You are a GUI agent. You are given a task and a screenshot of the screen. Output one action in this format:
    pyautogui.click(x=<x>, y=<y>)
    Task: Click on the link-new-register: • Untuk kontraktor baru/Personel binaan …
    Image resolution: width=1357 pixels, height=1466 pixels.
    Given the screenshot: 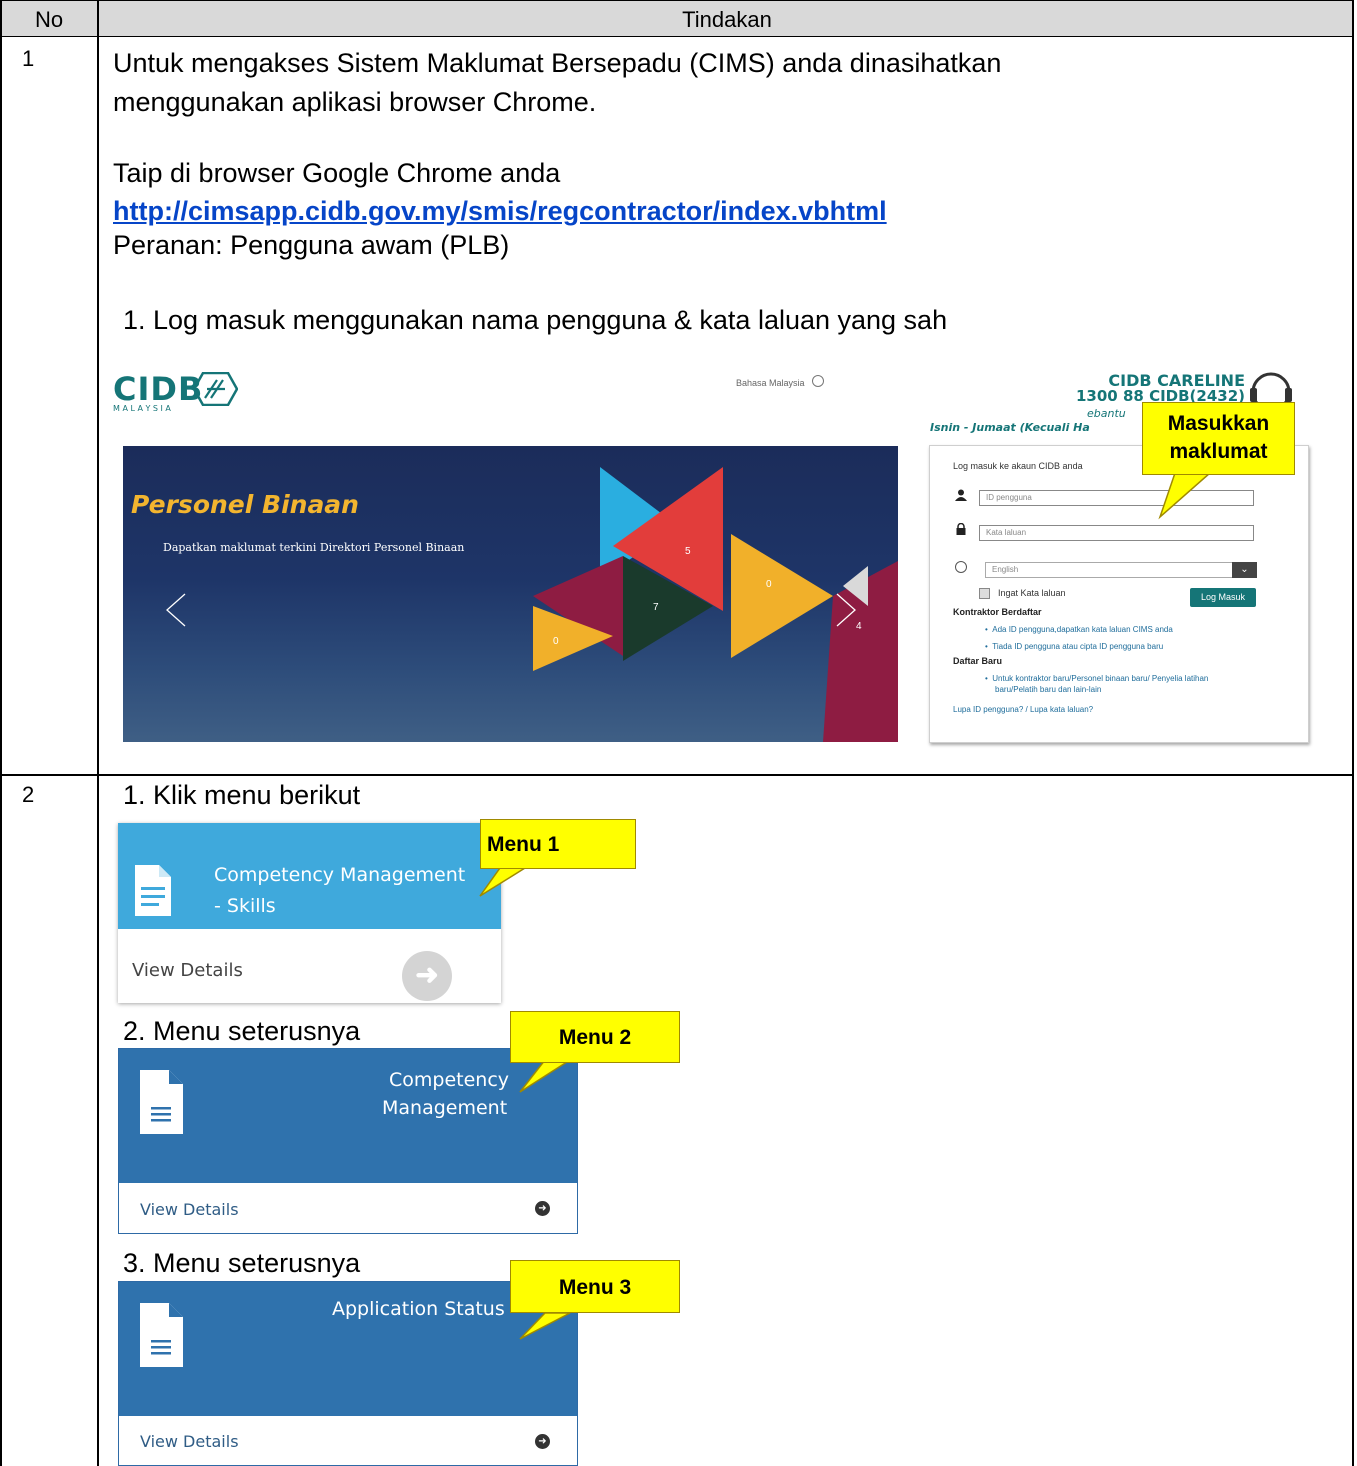 What is the action you would take?
    pyautogui.click(x=1096, y=678)
    